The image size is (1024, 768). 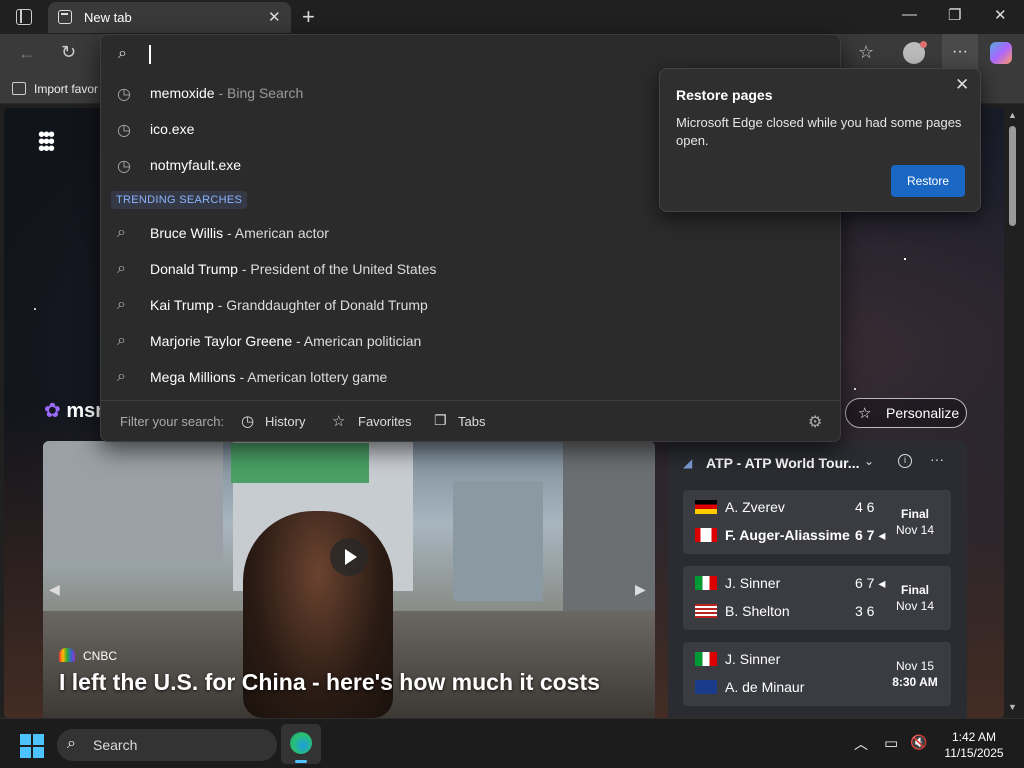 I want to click on minimize-icon: —, so click(x=909, y=14).